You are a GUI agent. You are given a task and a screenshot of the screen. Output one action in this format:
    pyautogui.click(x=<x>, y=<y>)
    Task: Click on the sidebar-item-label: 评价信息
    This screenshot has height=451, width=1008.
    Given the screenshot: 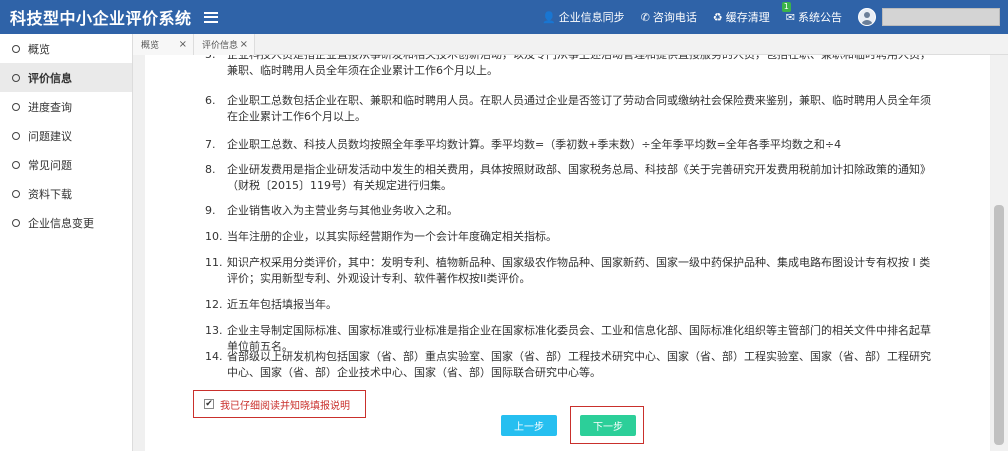 What is the action you would take?
    pyautogui.click(x=50, y=78)
    